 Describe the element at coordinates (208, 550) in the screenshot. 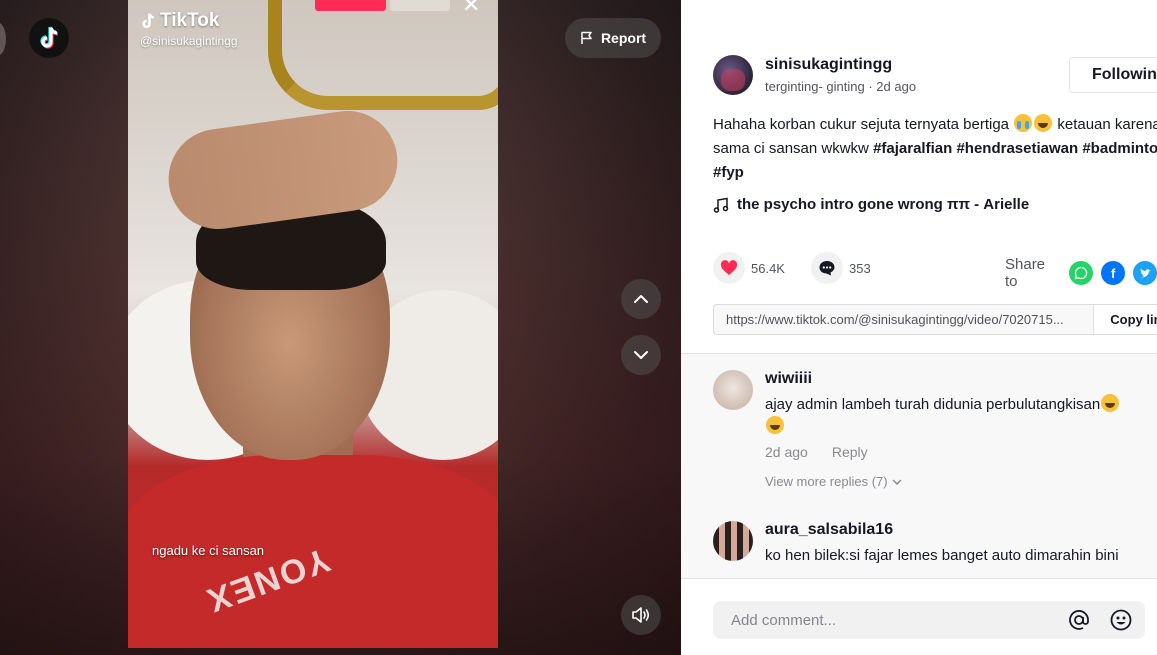

I see `video-caption: ngadu ke ci sansan` at that location.